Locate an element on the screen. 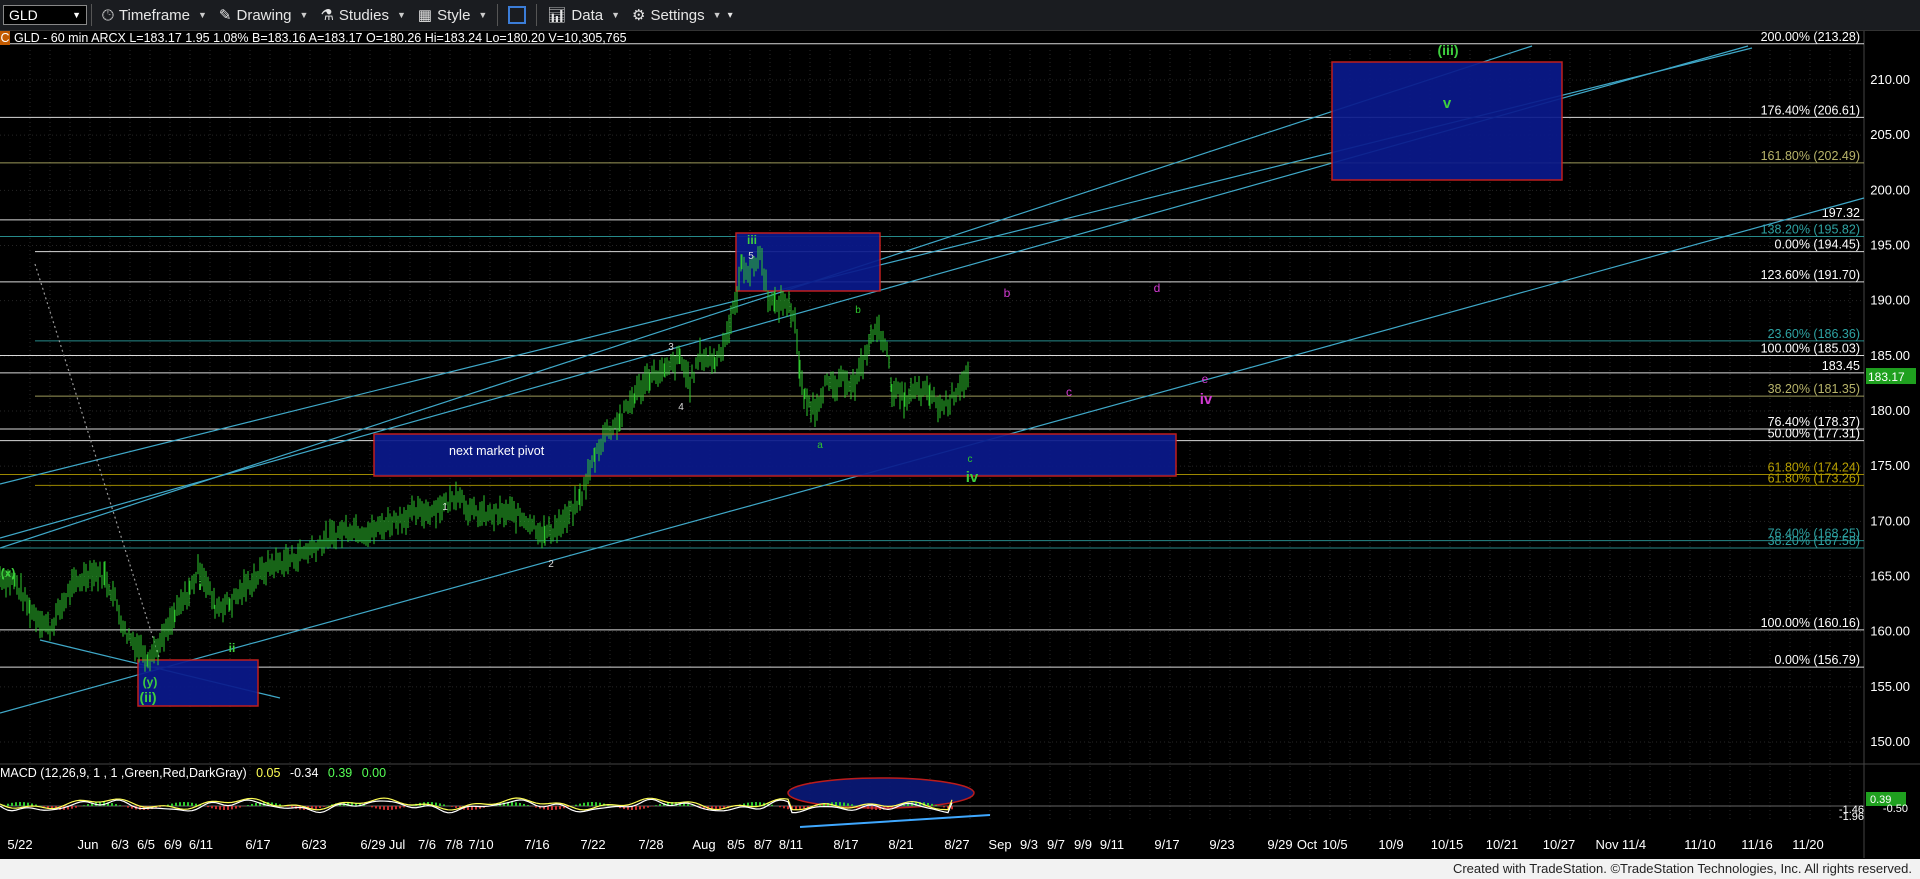 The image size is (1920, 879). date-axis-label: 9/11 is located at coordinates (1112, 844).